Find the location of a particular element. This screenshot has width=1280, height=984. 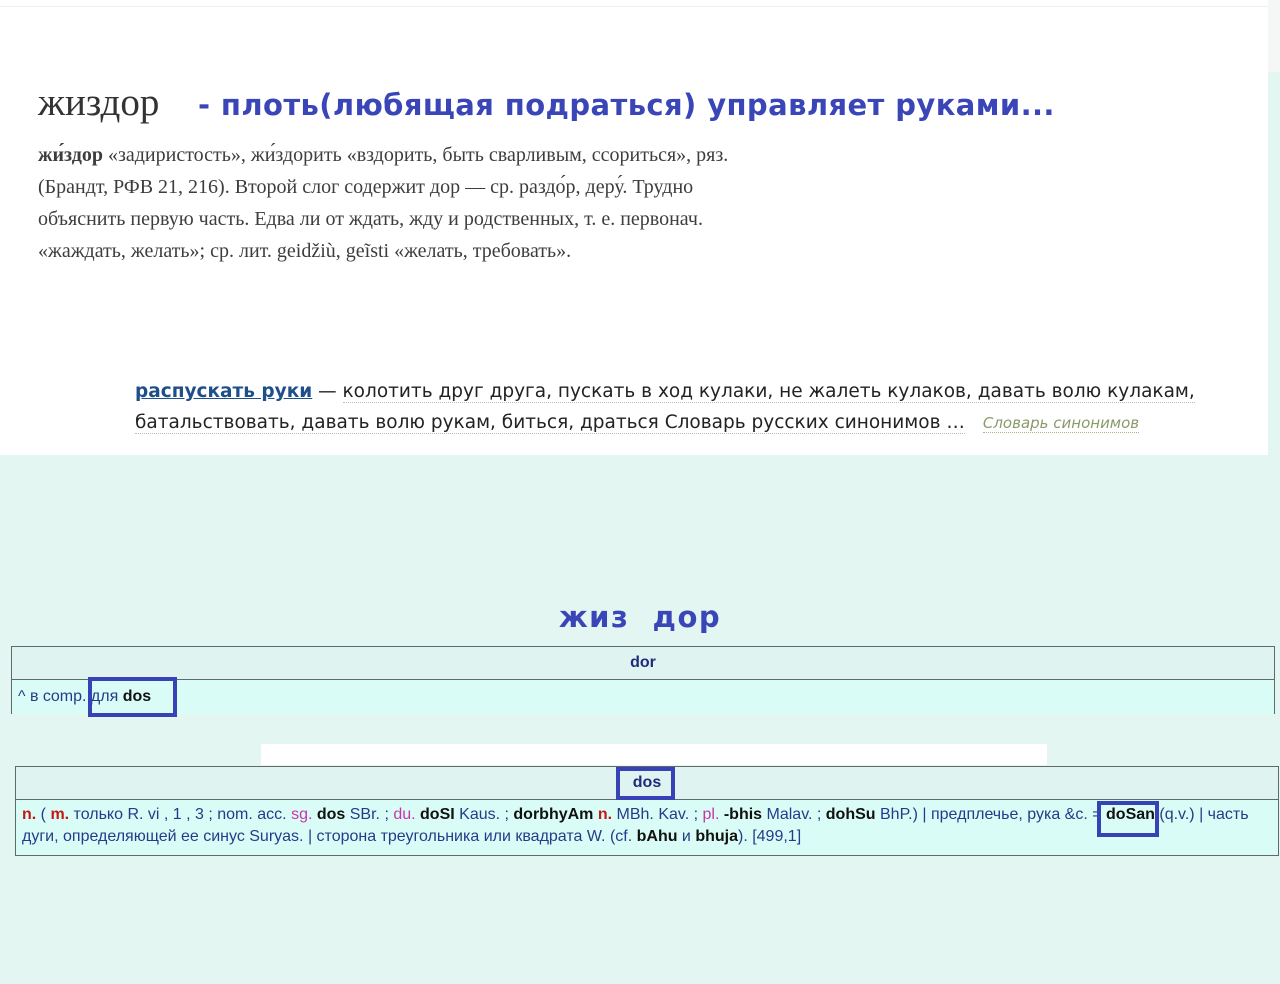

entry-dos-part: bhuja is located at coordinates (716, 836).